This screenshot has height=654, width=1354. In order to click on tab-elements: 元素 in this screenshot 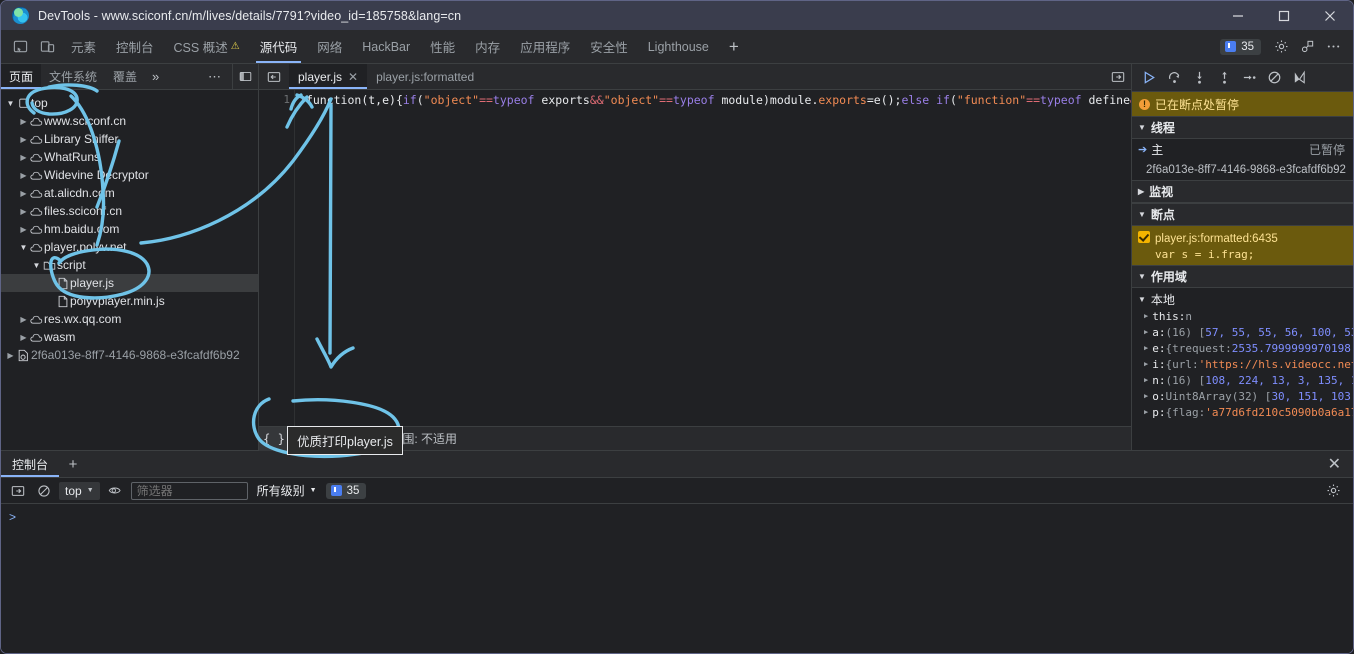, I will do `click(83, 46)`.